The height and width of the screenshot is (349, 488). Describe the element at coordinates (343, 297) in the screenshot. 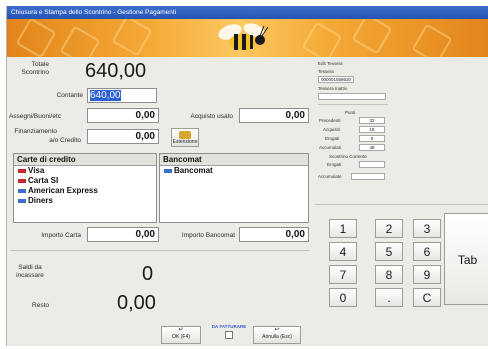

I see `keypad-0: 0` at that location.